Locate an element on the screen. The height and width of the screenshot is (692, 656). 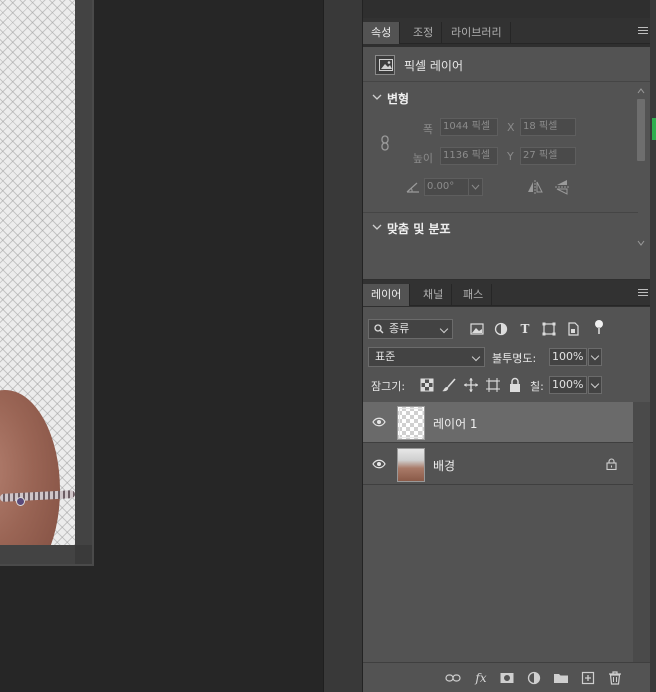
filter-kind-select: 종류 is located at coordinates (410, 329).